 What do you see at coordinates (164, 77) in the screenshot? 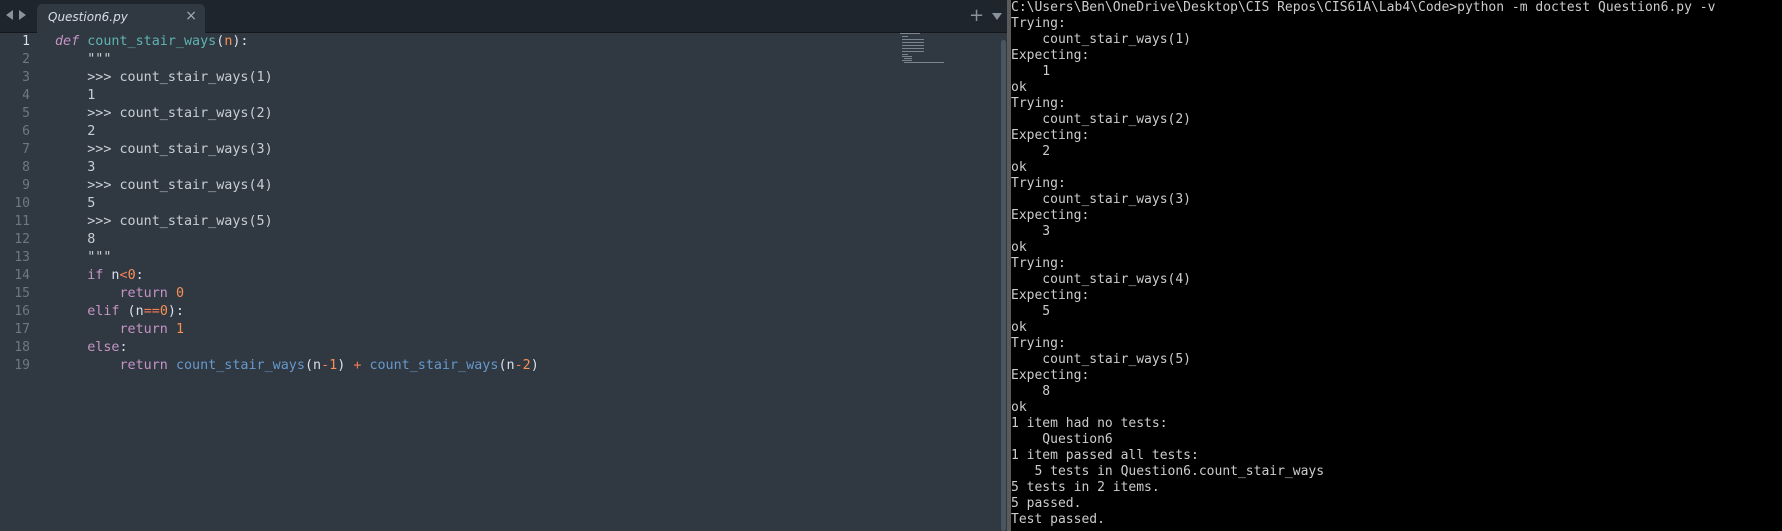
I see `code-token: >>> count_stair_ways(1)` at bounding box center [164, 77].